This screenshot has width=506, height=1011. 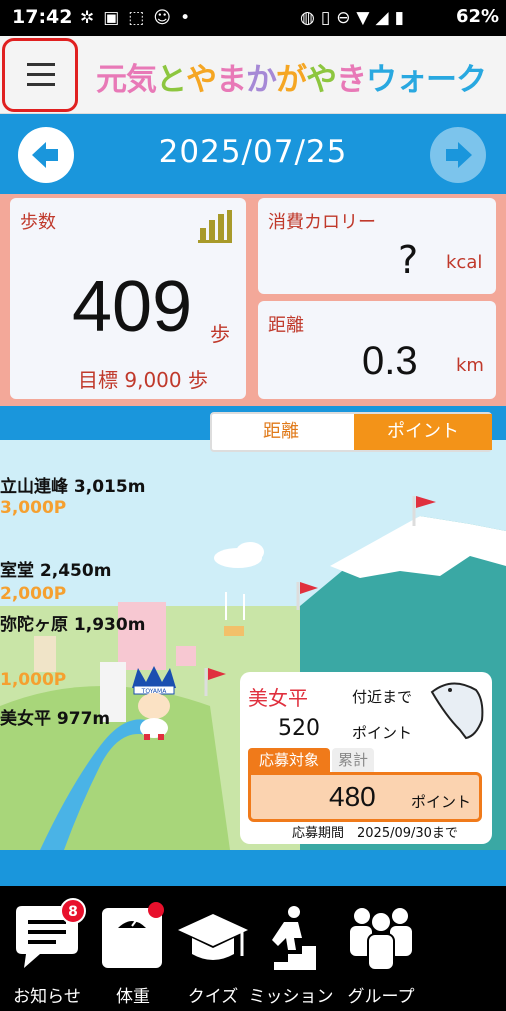 I want to click on current-location: 美女平, so click(x=278, y=698).